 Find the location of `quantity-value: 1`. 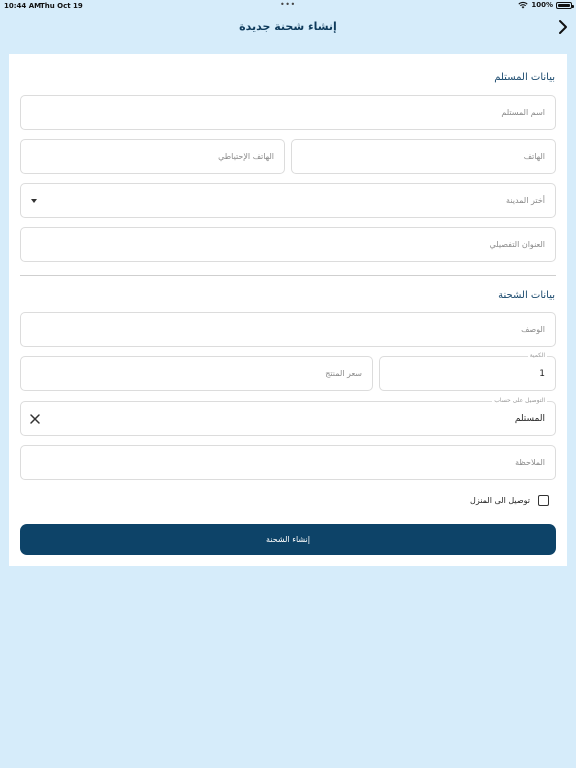

quantity-value: 1 is located at coordinates (542, 374).